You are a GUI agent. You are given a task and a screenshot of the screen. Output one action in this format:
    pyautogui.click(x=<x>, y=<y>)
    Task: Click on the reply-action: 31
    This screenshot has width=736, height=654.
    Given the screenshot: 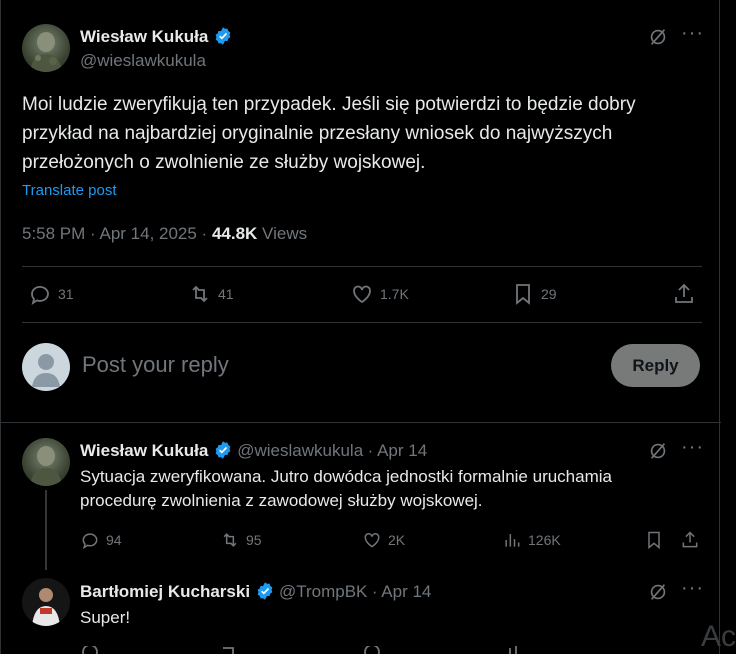 What is the action you would take?
    pyautogui.click(x=51, y=294)
    